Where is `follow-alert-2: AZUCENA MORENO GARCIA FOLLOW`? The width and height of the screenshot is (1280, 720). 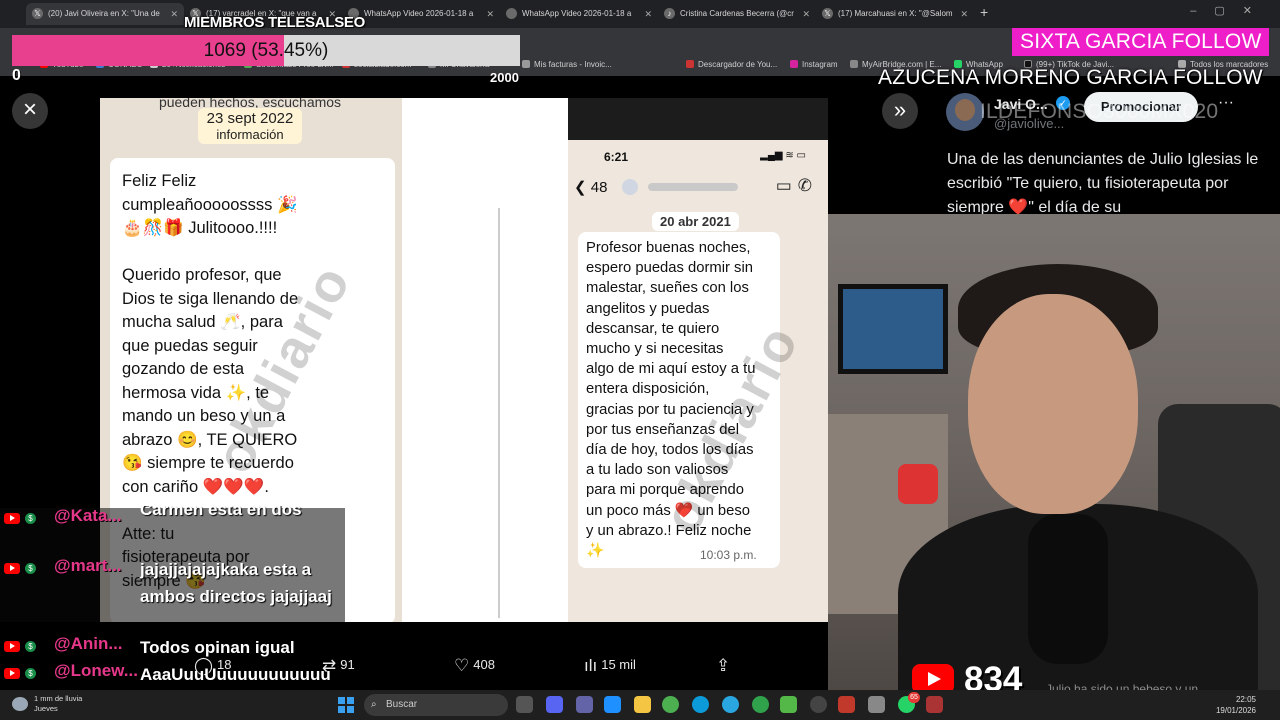
follow-alert-2: AZUCENA MORENO GARCIA FOLLOW is located at coordinates (1070, 77).